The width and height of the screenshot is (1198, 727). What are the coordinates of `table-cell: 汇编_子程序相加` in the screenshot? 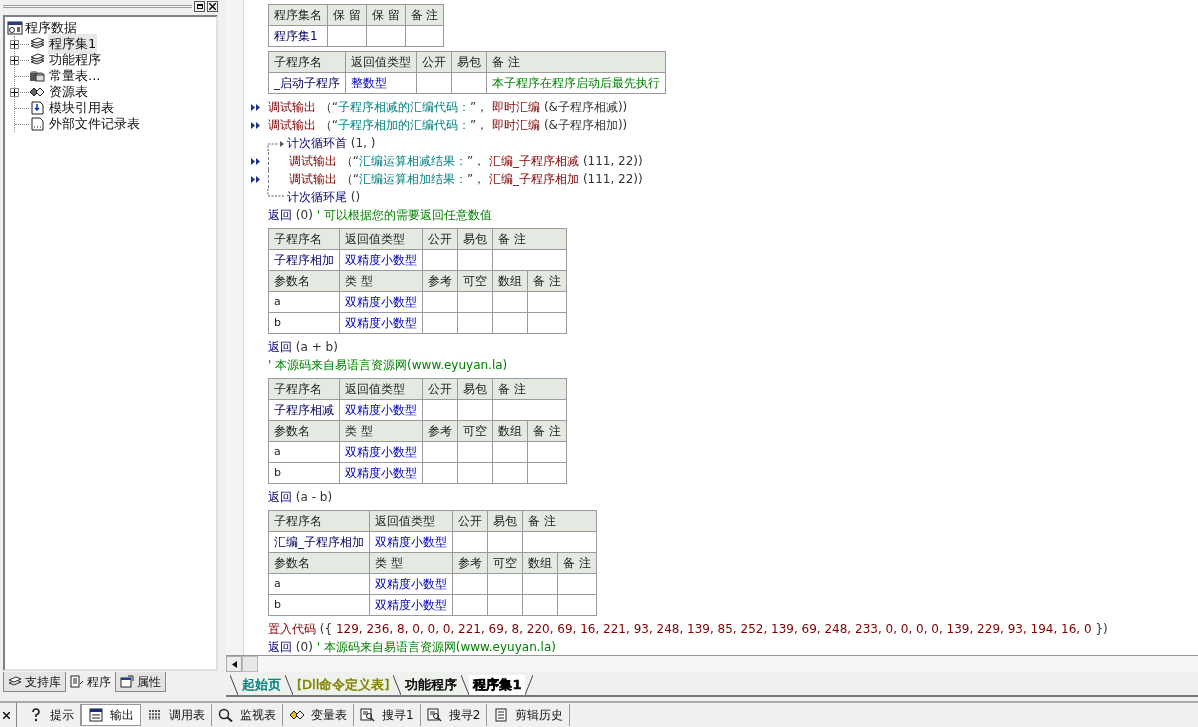 It's located at (319, 542).